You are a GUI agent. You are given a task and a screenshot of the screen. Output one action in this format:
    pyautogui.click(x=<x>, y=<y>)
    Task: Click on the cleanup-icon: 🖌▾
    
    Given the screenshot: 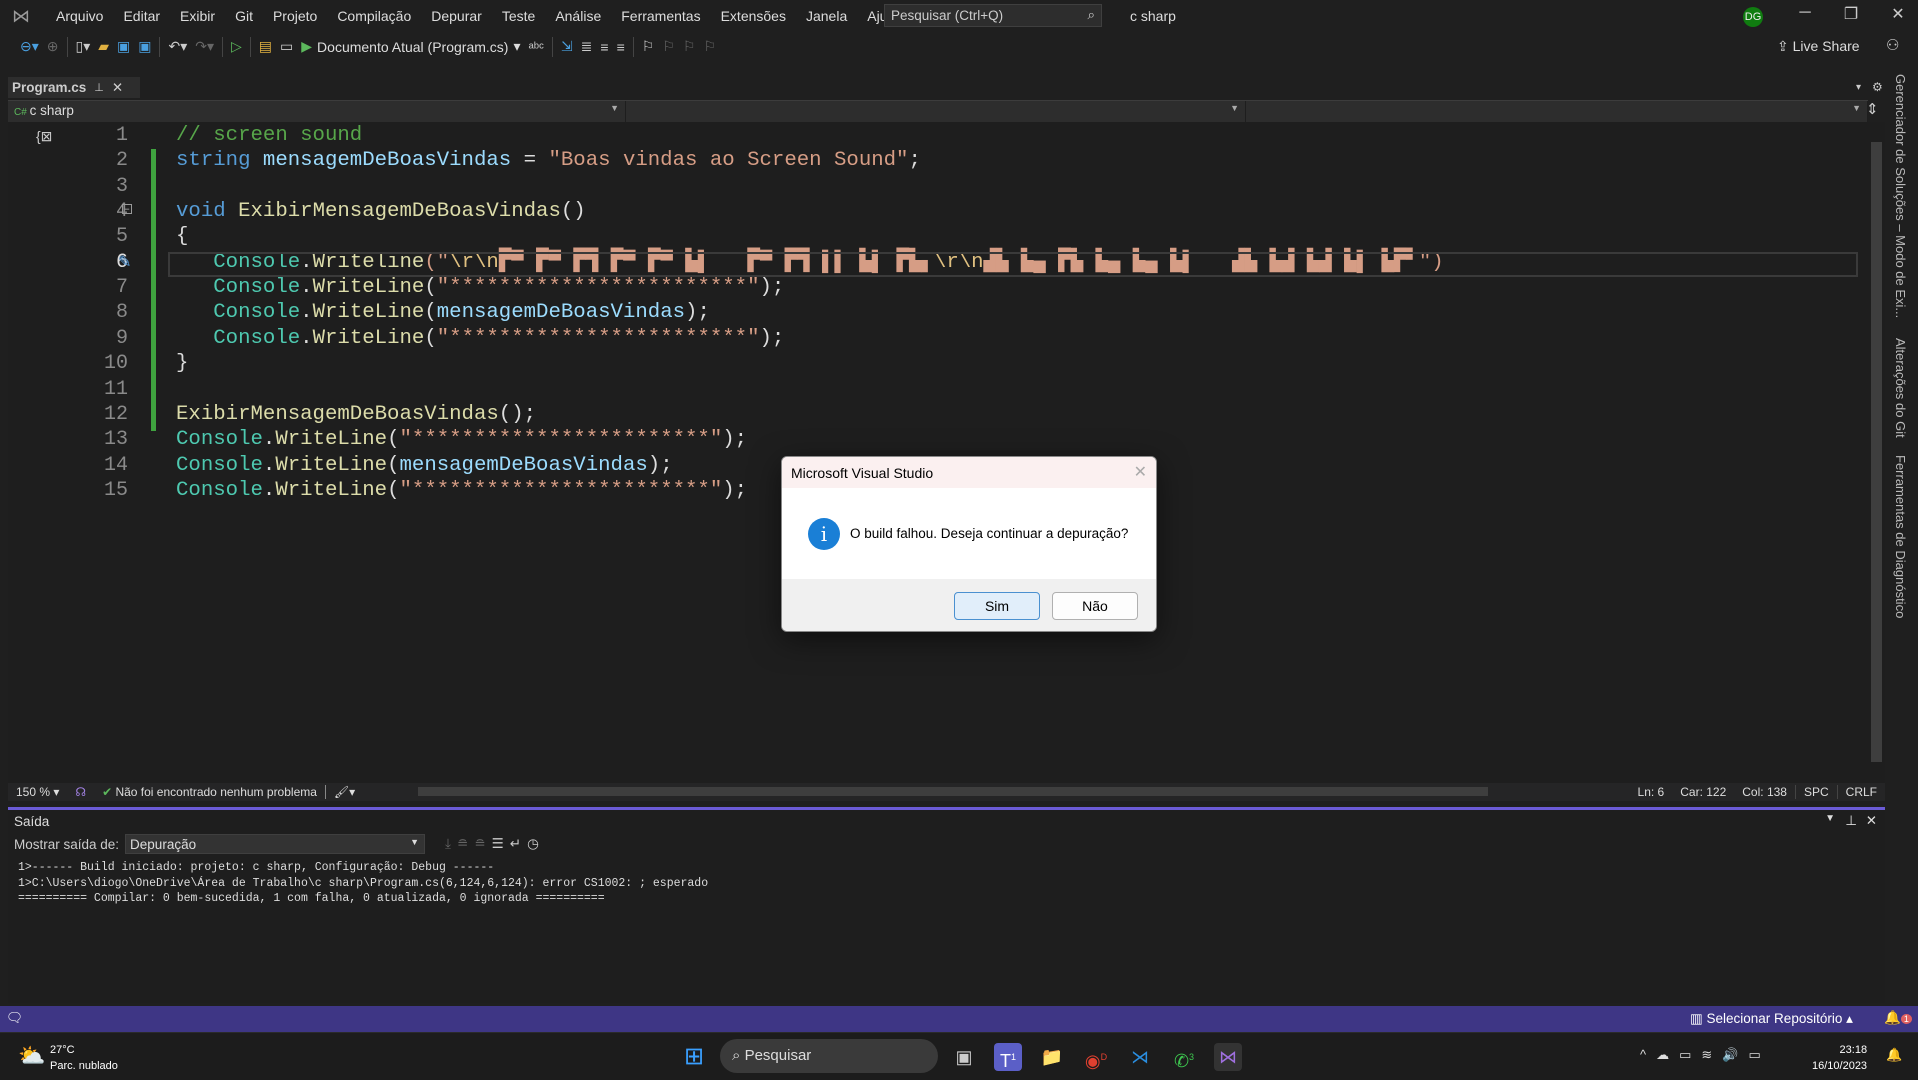 What is the action you would take?
    pyautogui.click(x=343, y=792)
    